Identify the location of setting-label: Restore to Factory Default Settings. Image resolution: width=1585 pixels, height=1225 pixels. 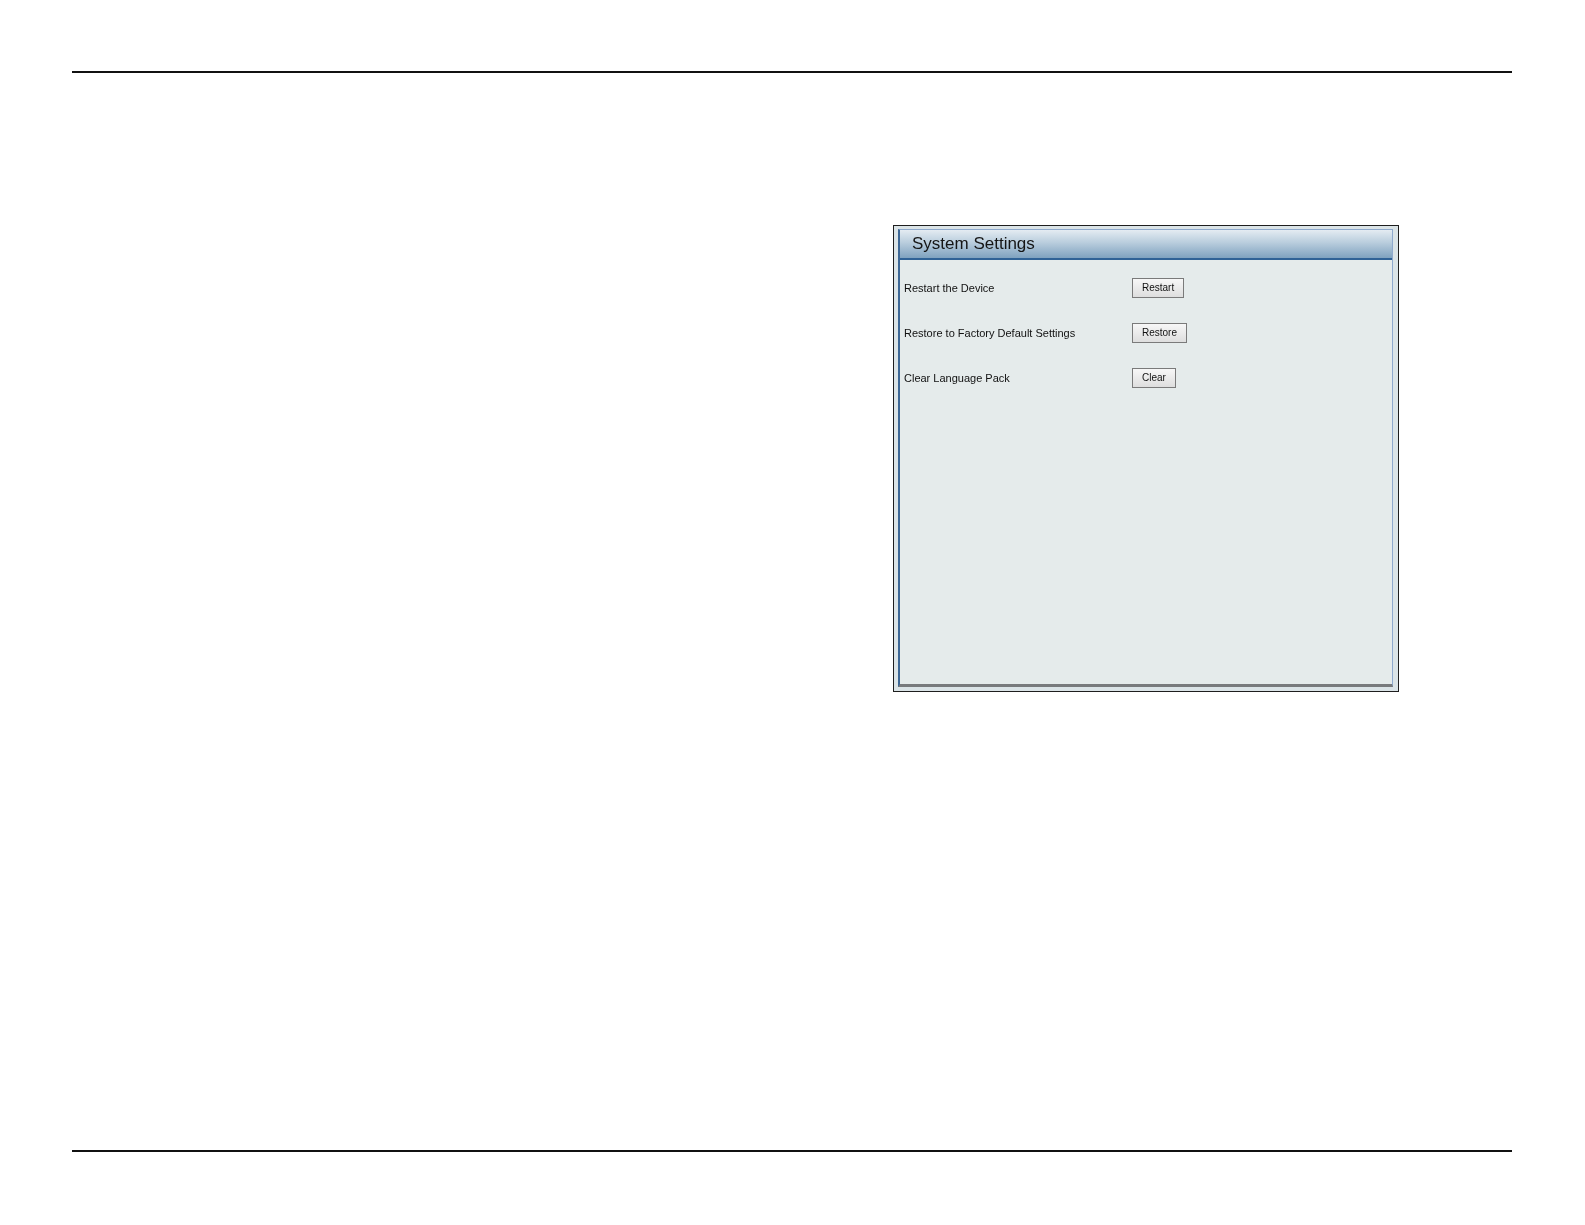
(990, 332).